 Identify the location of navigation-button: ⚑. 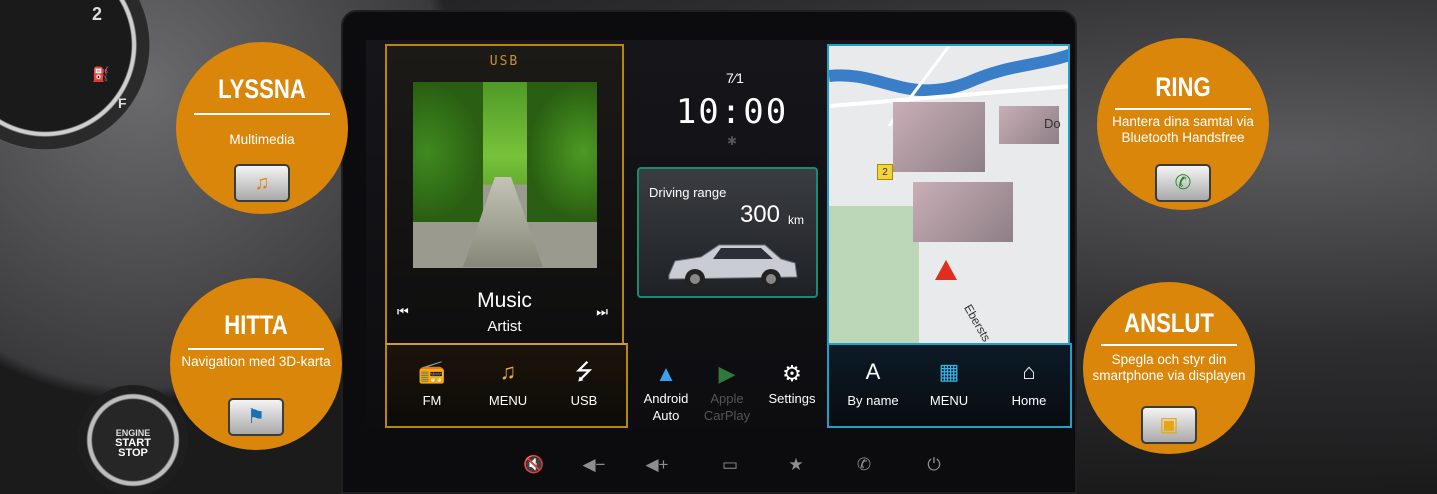
(256, 417).